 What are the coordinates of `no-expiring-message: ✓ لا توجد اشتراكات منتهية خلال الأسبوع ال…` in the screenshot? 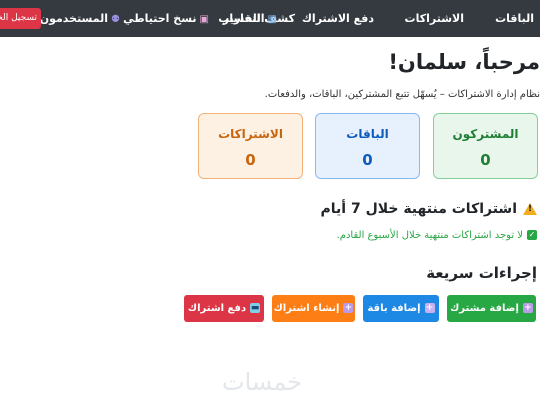 It's located at (437, 235).